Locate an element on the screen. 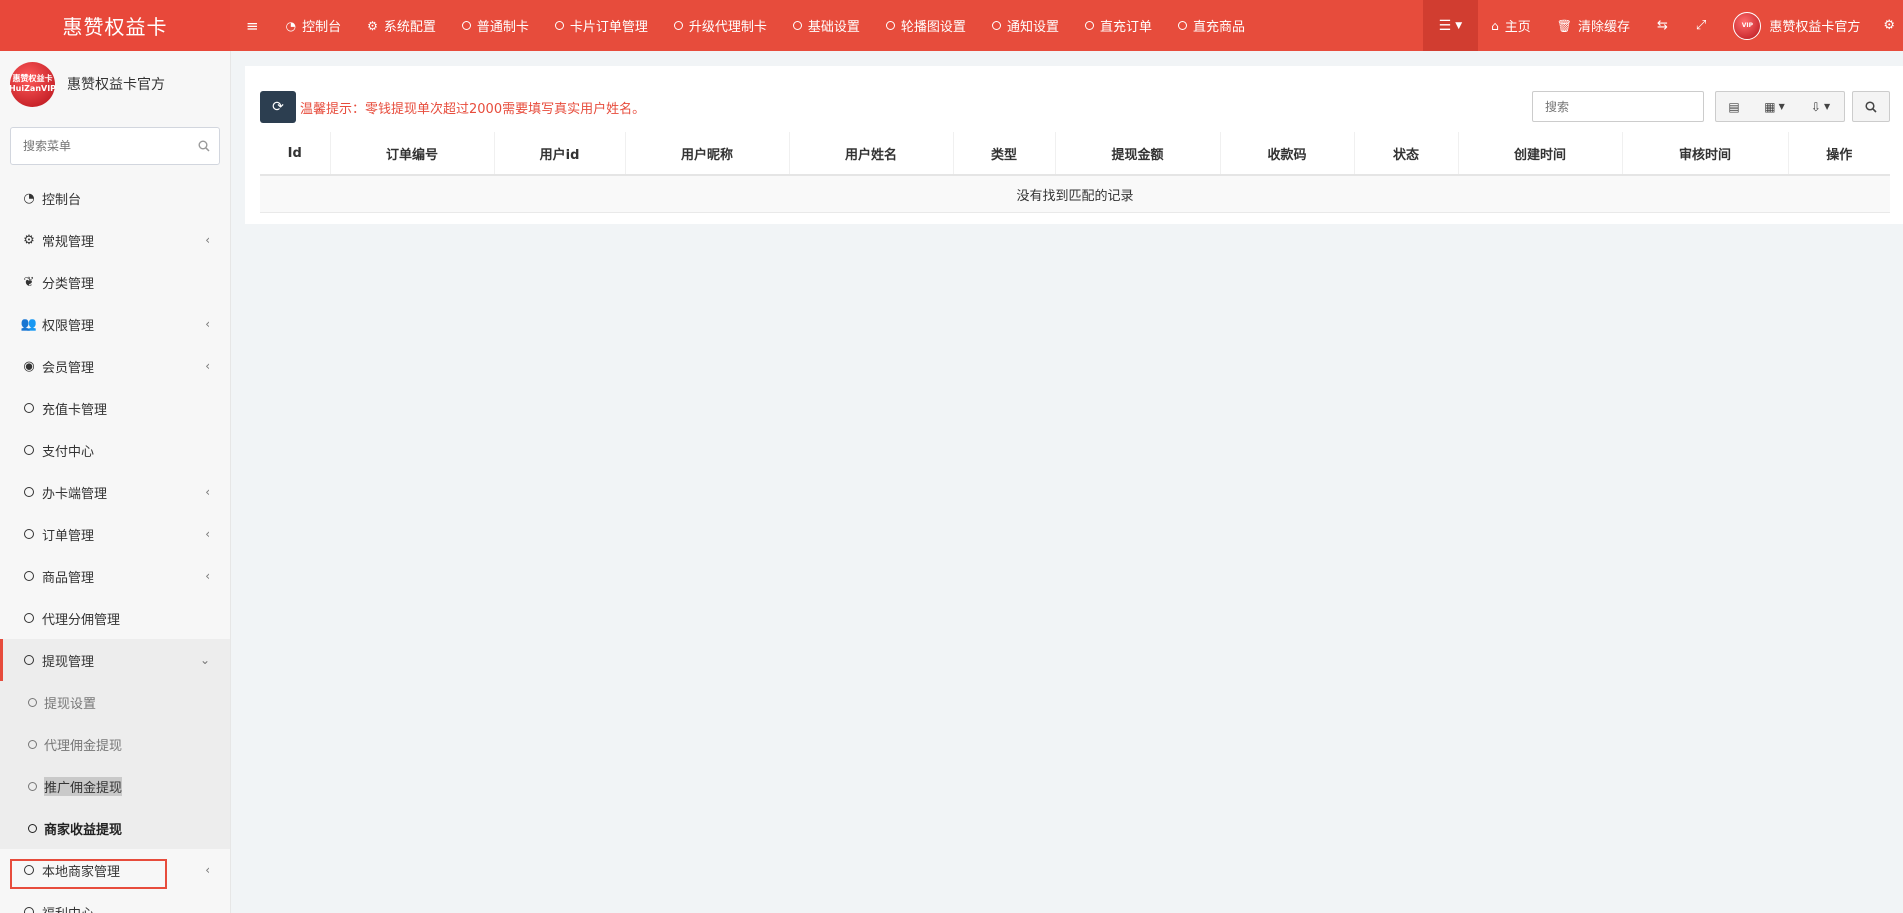  list-view-icon: ▤ is located at coordinates (1734, 106).